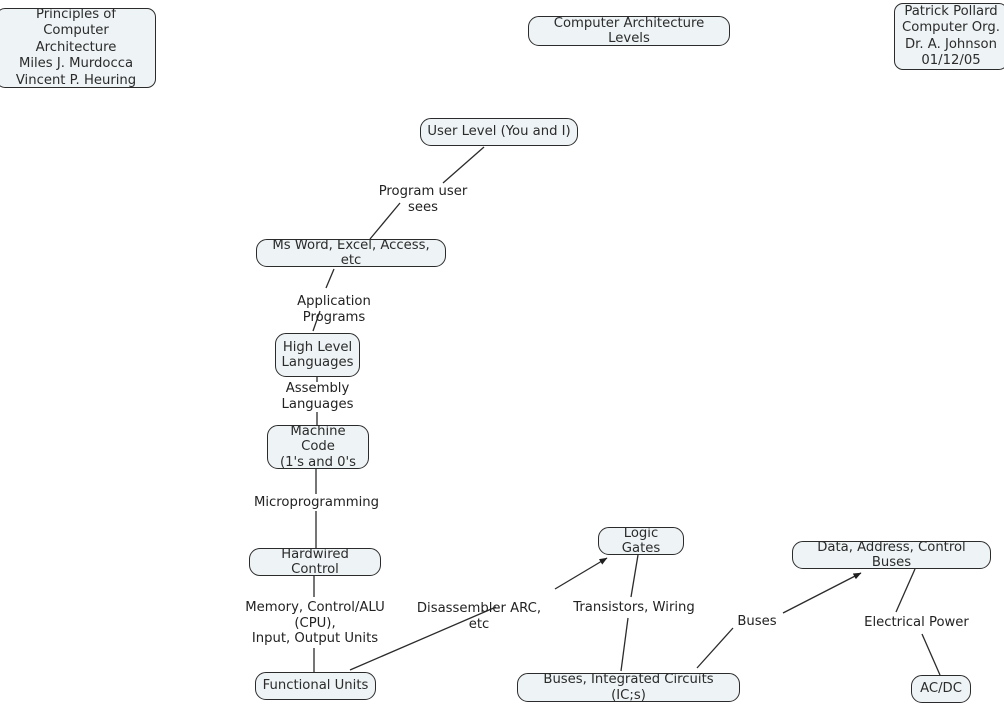 This screenshot has height=707, width=1004. What do you see at coordinates (634, 607) in the screenshot?
I see `edge-label-transistors-wiring: Transistors, Wiring` at bounding box center [634, 607].